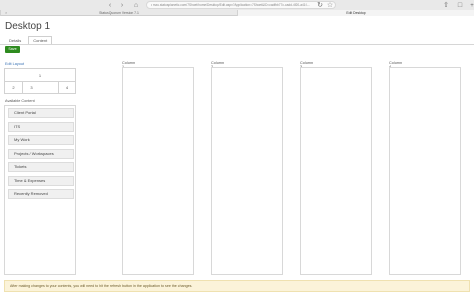  What do you see at coordinates (41, 140) in the screenshot?
I see `content-item-my-work: My Work` at bounding box center [41, 140].